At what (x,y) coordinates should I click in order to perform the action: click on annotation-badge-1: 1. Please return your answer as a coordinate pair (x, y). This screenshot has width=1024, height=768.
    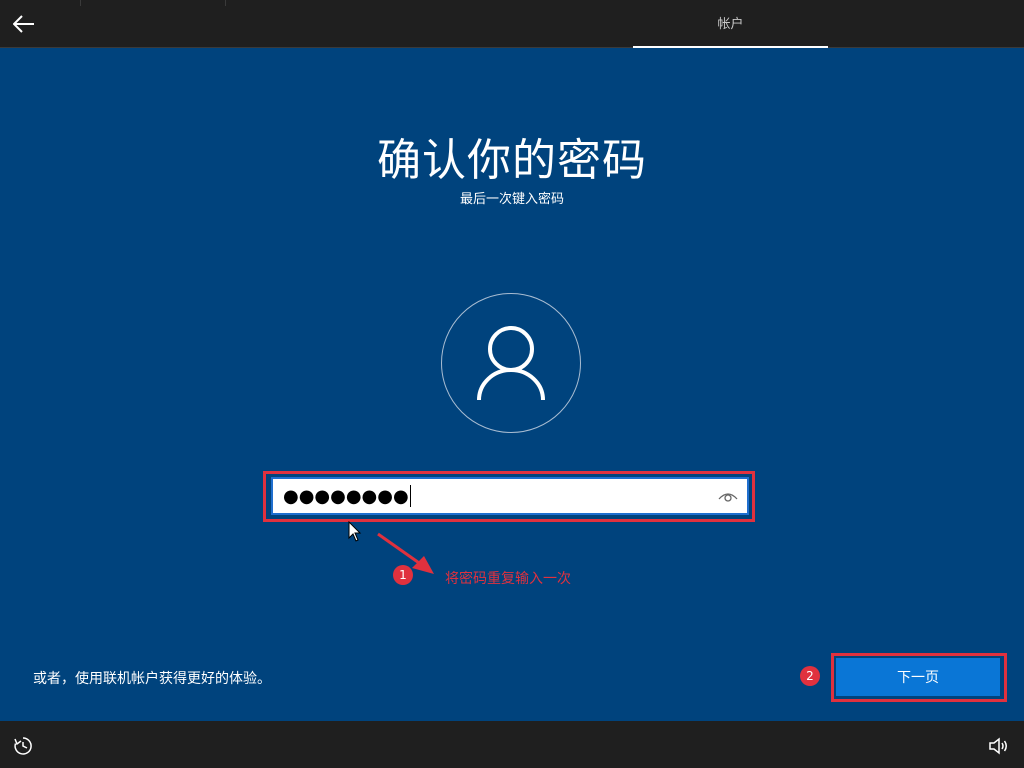
    Looking at the image, I should click on (403, 575).